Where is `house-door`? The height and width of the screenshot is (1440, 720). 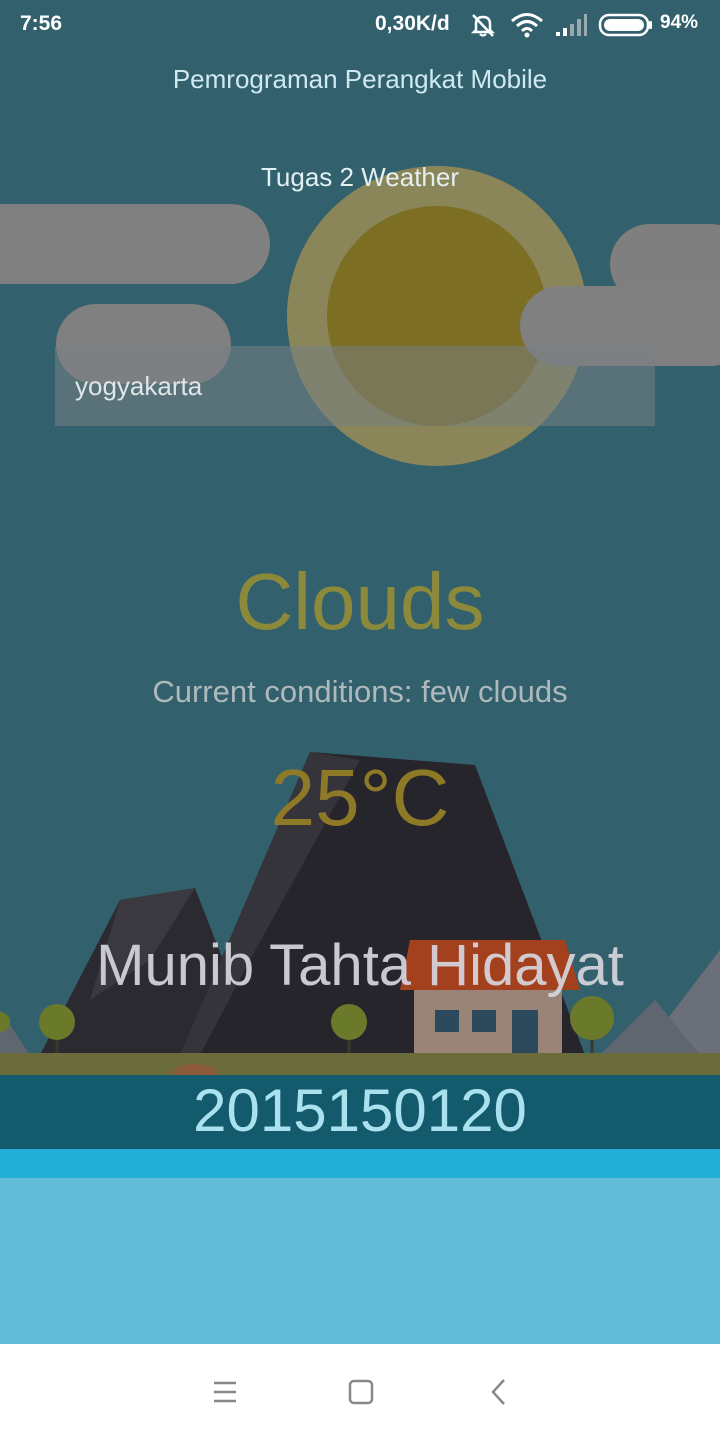 house-door is located at coordinates (525, 1032).